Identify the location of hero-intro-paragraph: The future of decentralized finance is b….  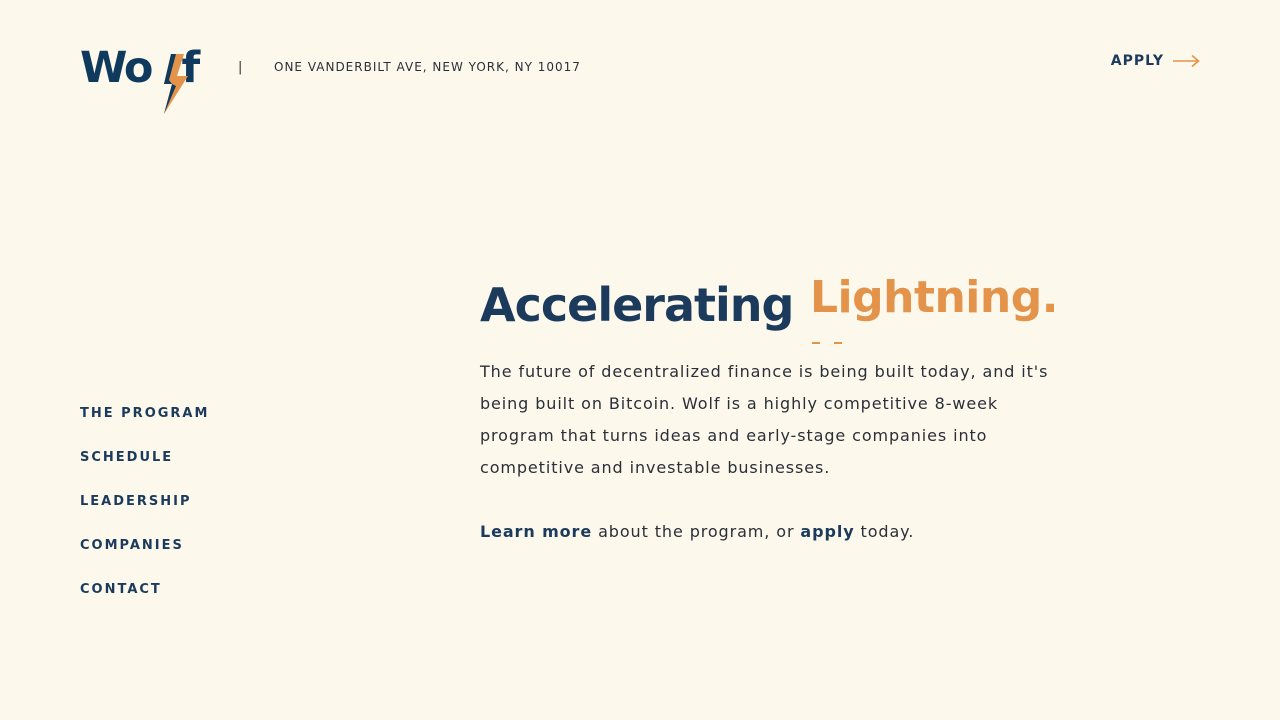
(764, 419).